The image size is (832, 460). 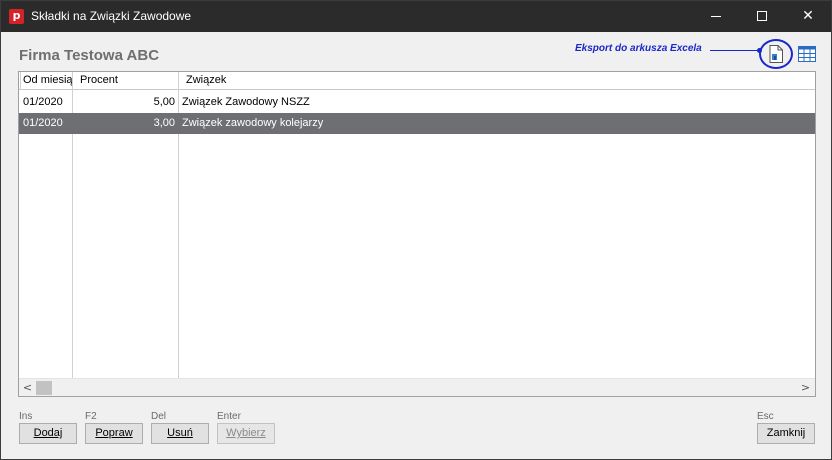 I want to click on maximize-button, so click(x=762, y=16).